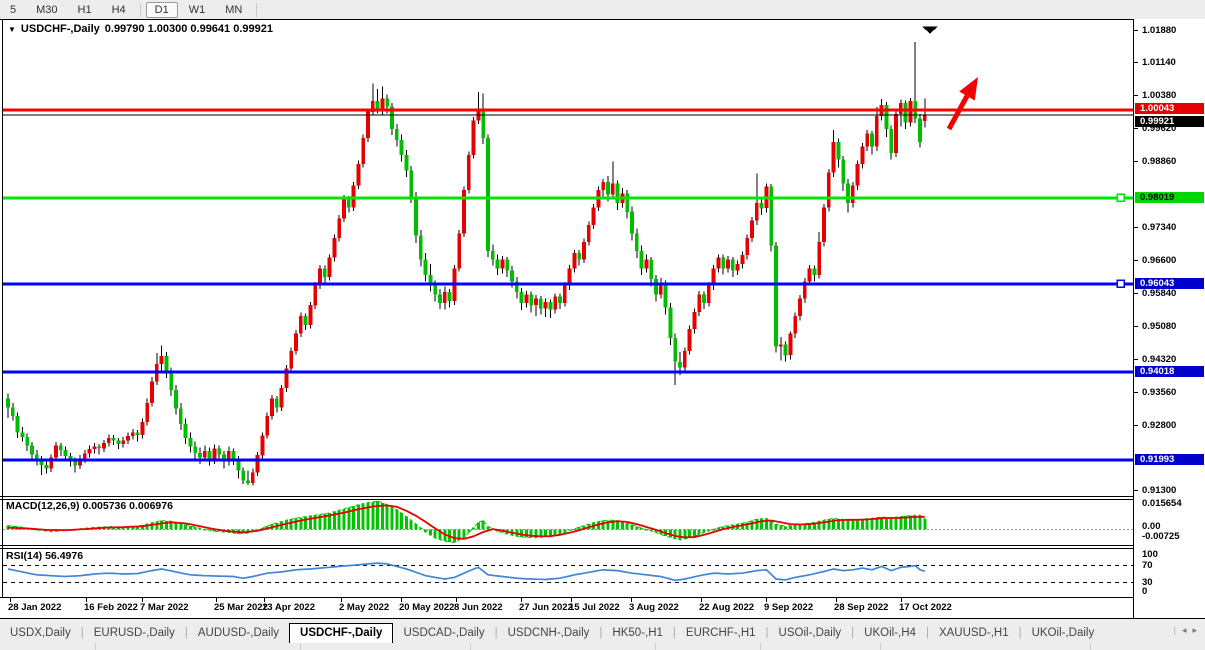 The height and width of the screenshot is (650, 1205). Describe the element at coordinates (1063, 633) in the screenshot. I see `tab-ukoil-daily: UKOil-,Daily` at that location.